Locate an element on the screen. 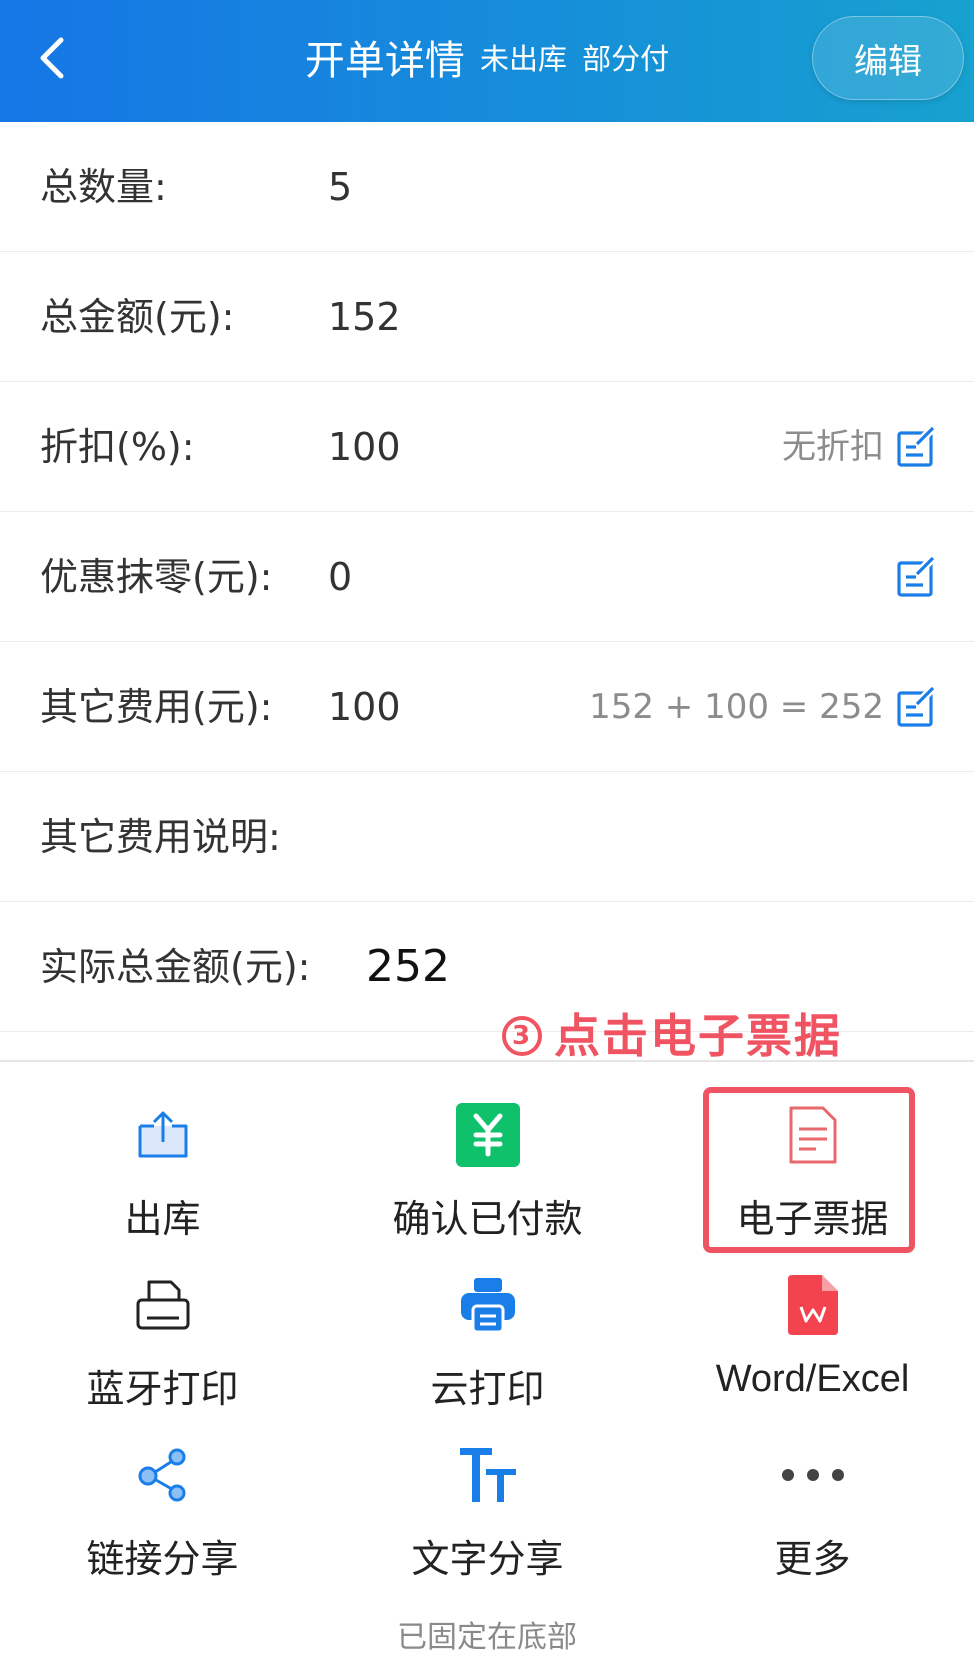  action-stock-out: 出库 is located at coordinates (162, 1170).